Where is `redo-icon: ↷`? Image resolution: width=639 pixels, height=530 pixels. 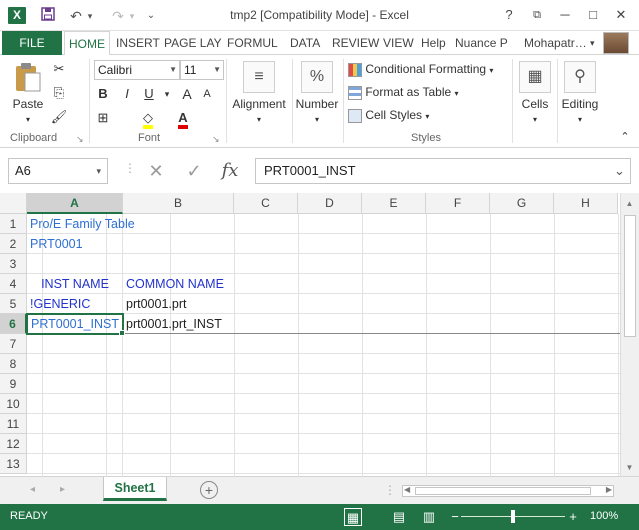
redo-icon: ↷ is located at coordinates (118, 16).